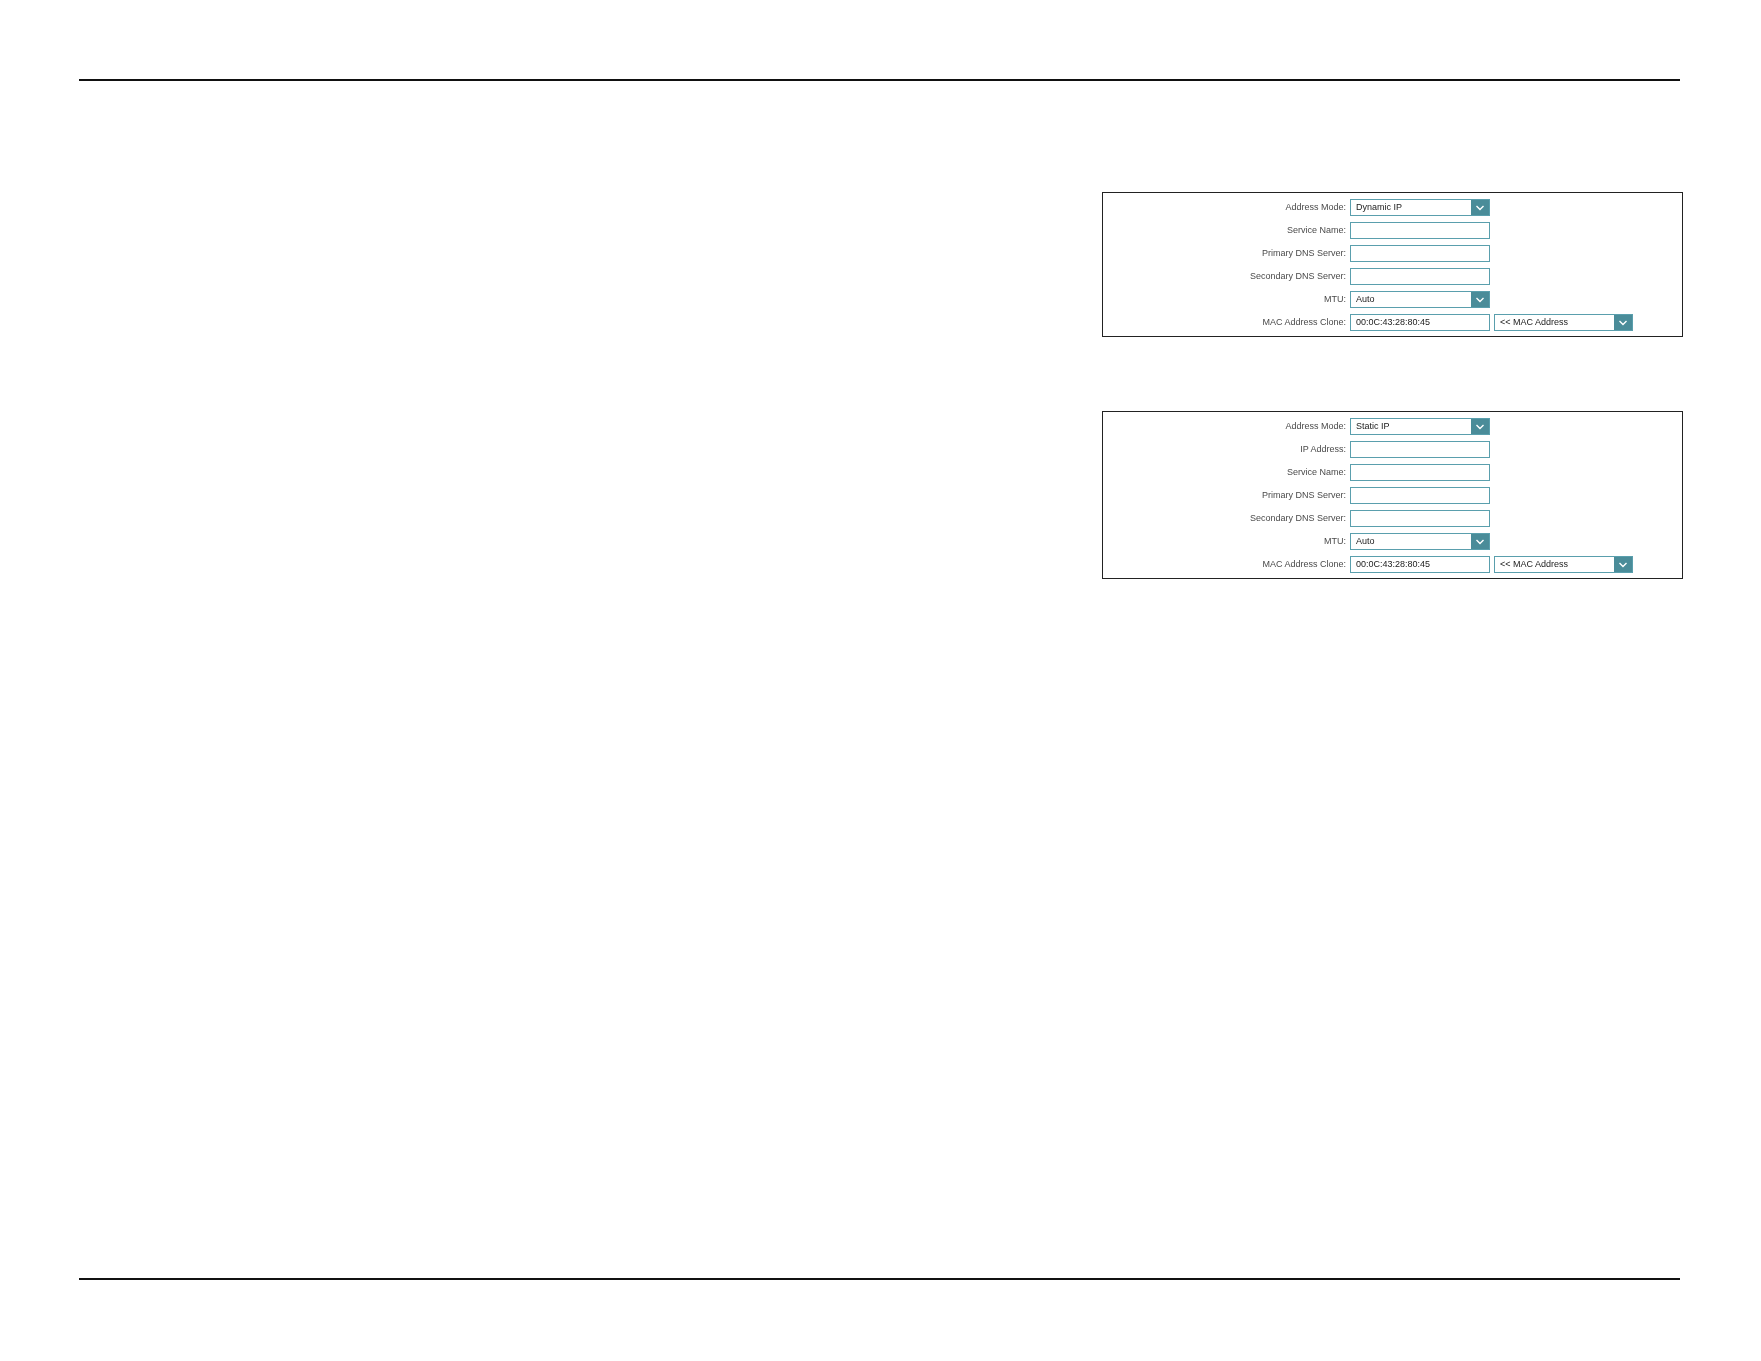  What do you see at coordinates (1420, 207) in the screenshot?
I see `dropdown-select: Dynamic IP` at bounding box center [1420, 207].